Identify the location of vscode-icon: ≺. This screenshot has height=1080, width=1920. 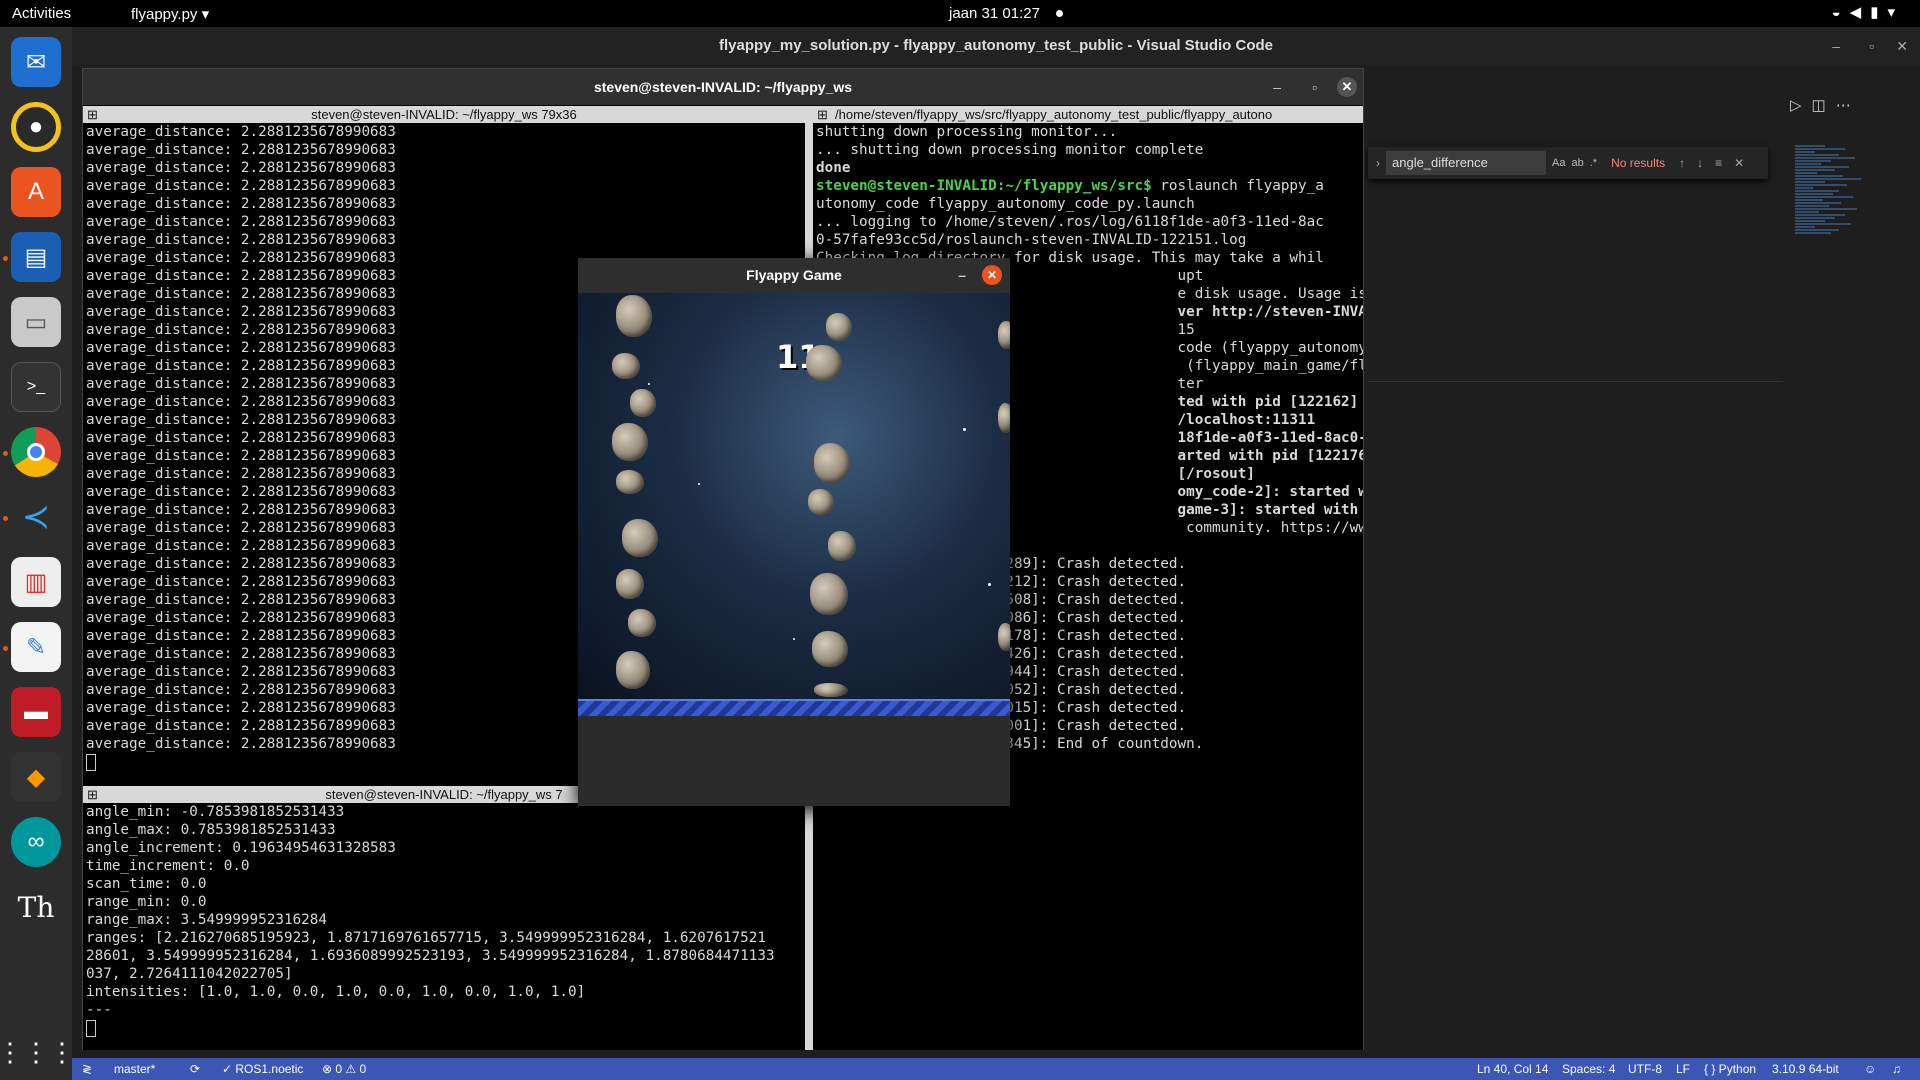
(36, 517).